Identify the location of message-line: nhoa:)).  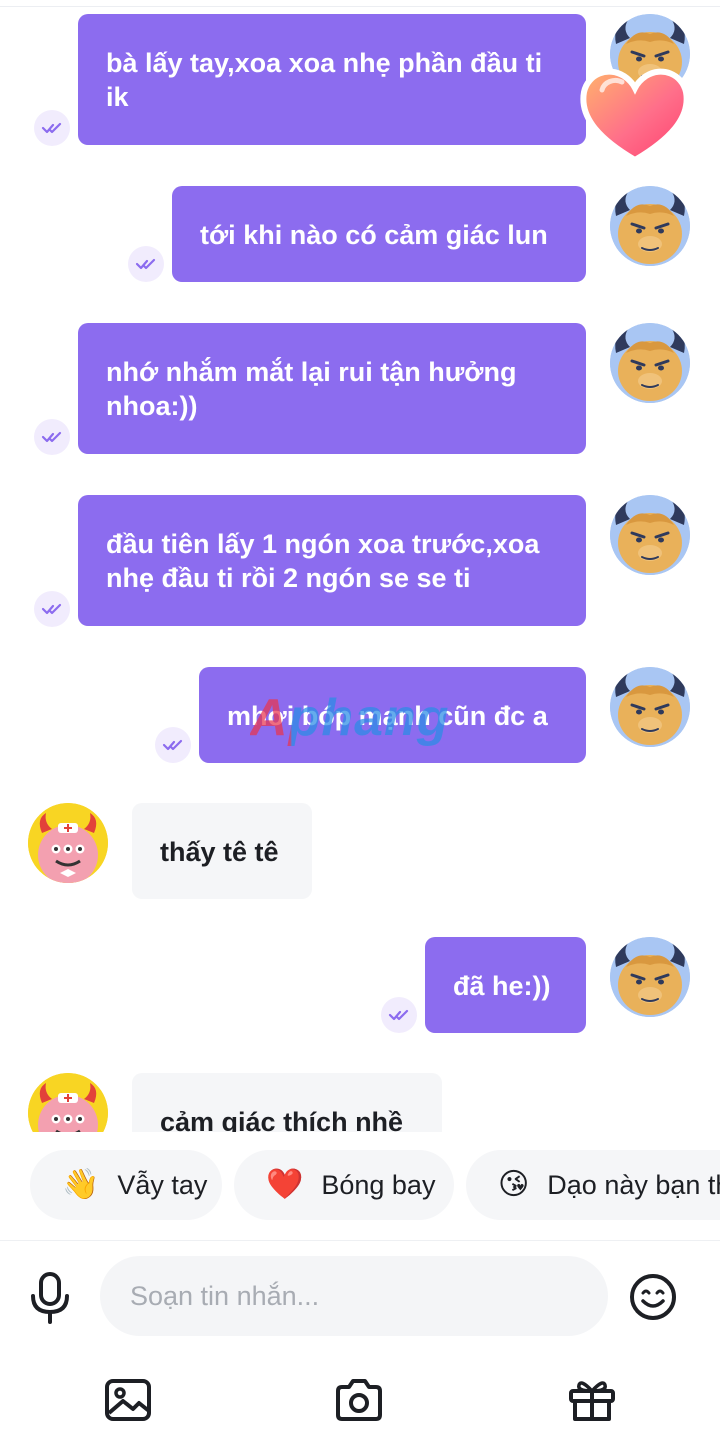
(152, 406).